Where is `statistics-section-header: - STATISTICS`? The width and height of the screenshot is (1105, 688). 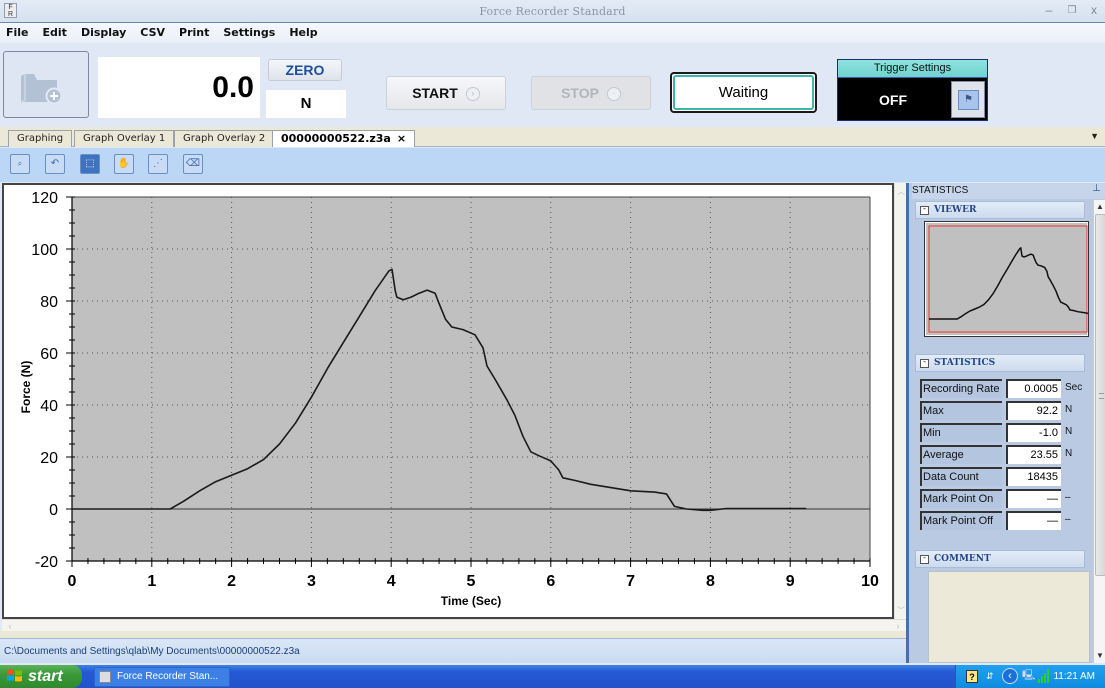
statistics-section-header: - STATISTICS is located at coordinates (1000, 363).